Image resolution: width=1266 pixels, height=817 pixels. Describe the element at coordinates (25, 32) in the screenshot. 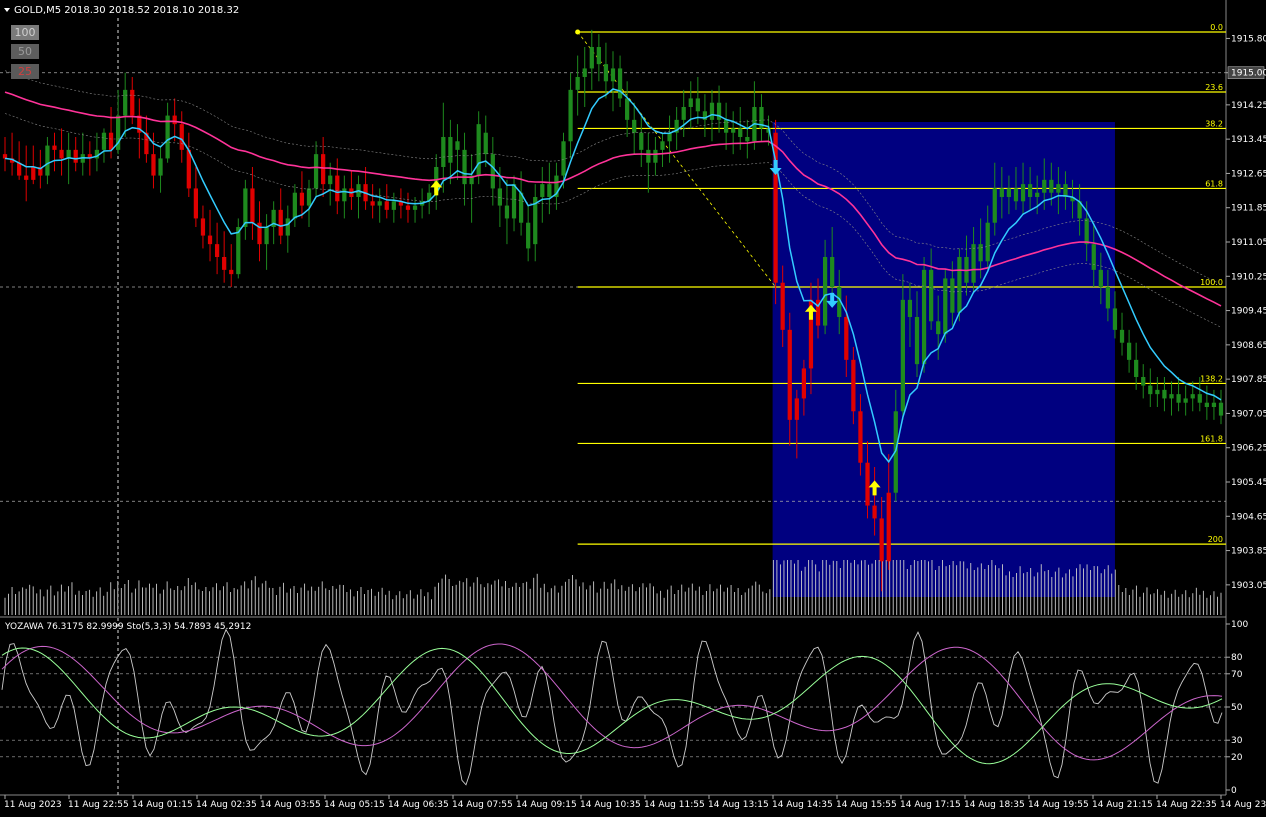

I see `level-button-100: 100` at that location.